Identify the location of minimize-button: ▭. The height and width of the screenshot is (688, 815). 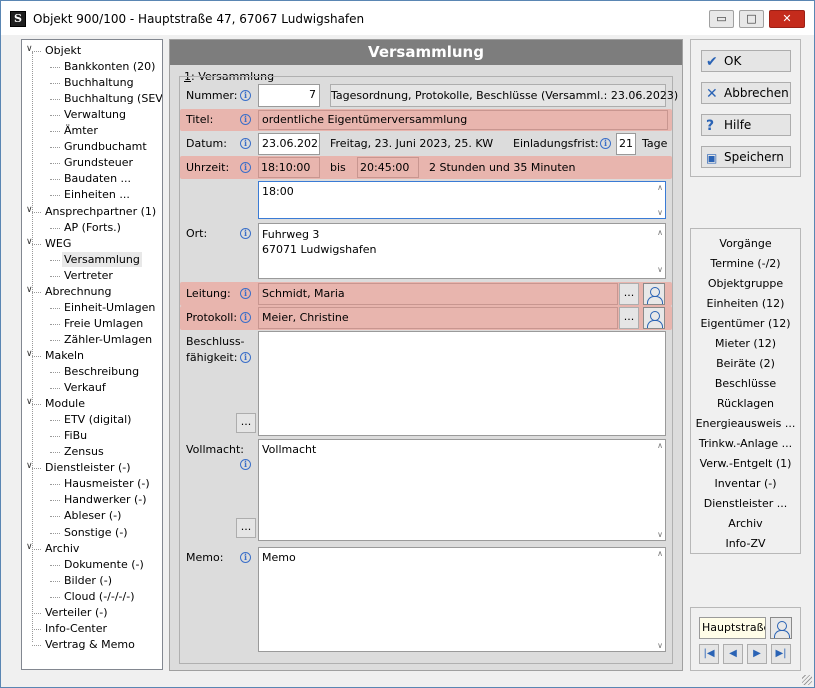
(721, 19).